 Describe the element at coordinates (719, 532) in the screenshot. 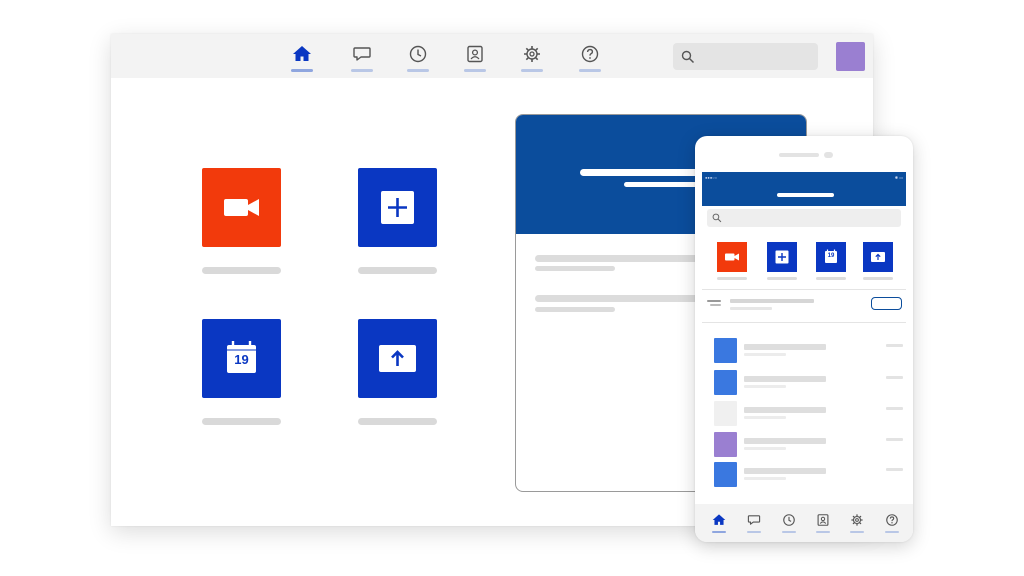

I see `nav-active-underline` at that location.